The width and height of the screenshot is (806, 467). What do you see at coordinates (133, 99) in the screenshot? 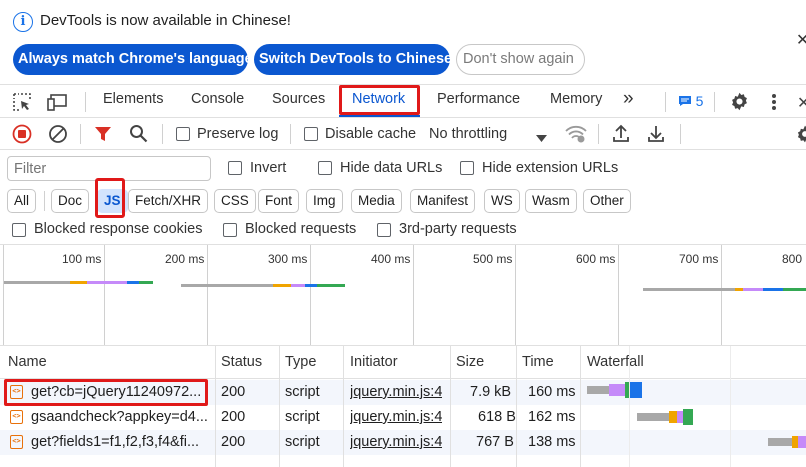
I see `tab-elements: Elements` at bounding box center [133, 99].